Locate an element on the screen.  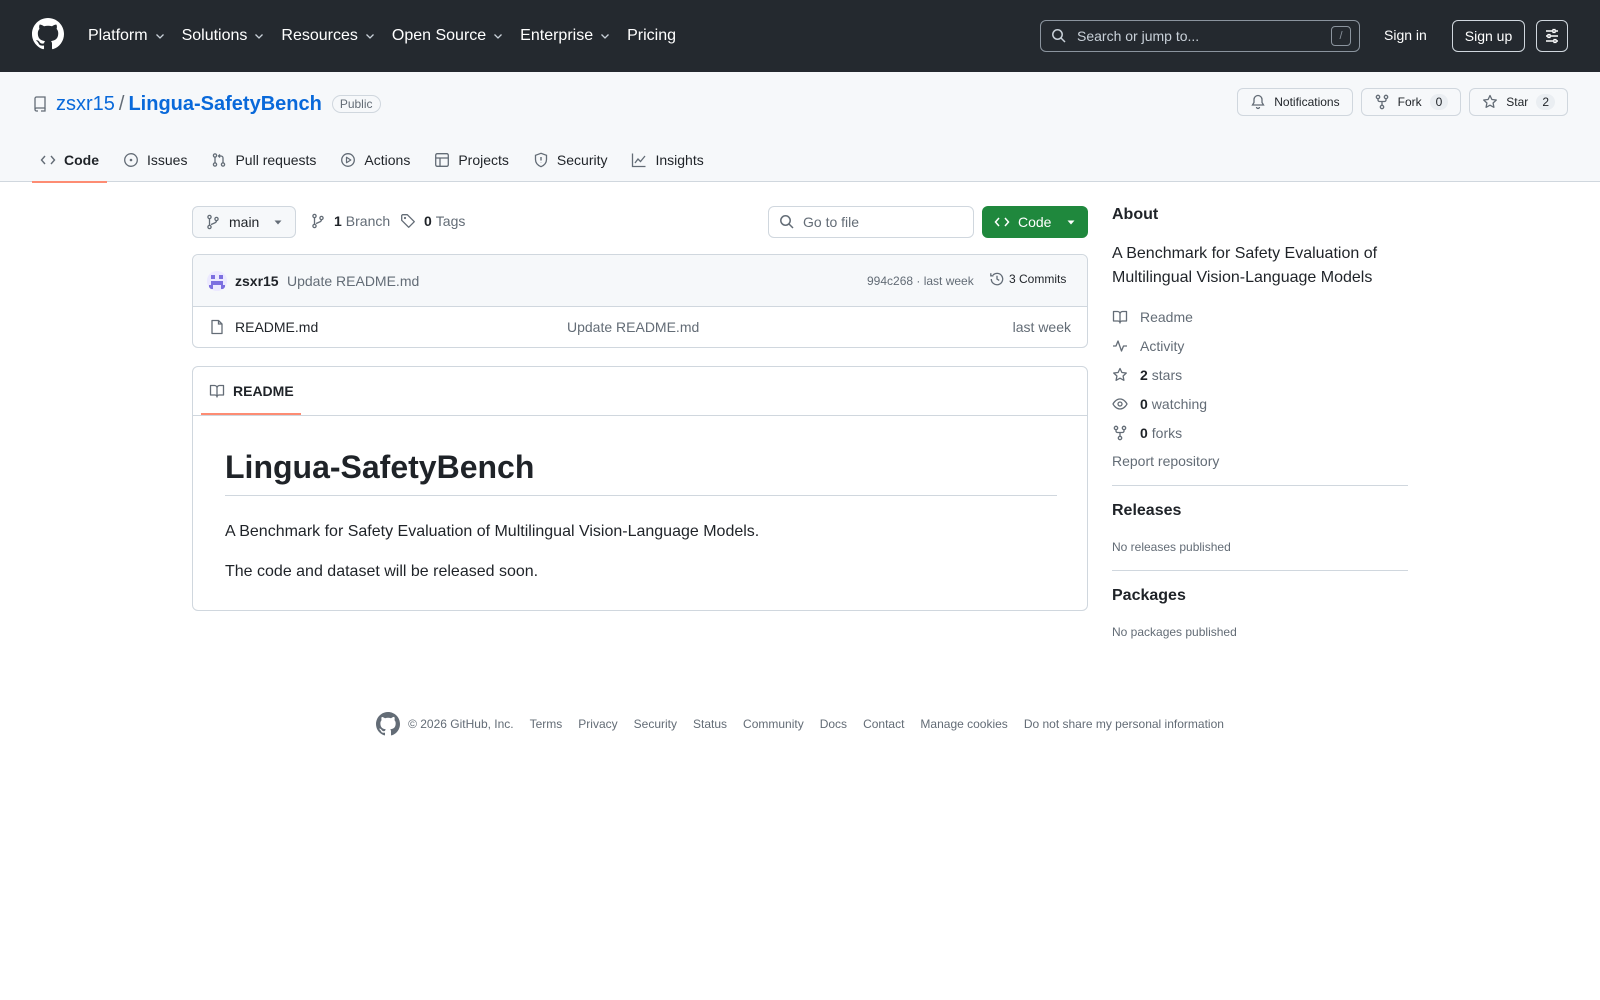
forks-link: 0 forks is located at coordinates (1260, 432).